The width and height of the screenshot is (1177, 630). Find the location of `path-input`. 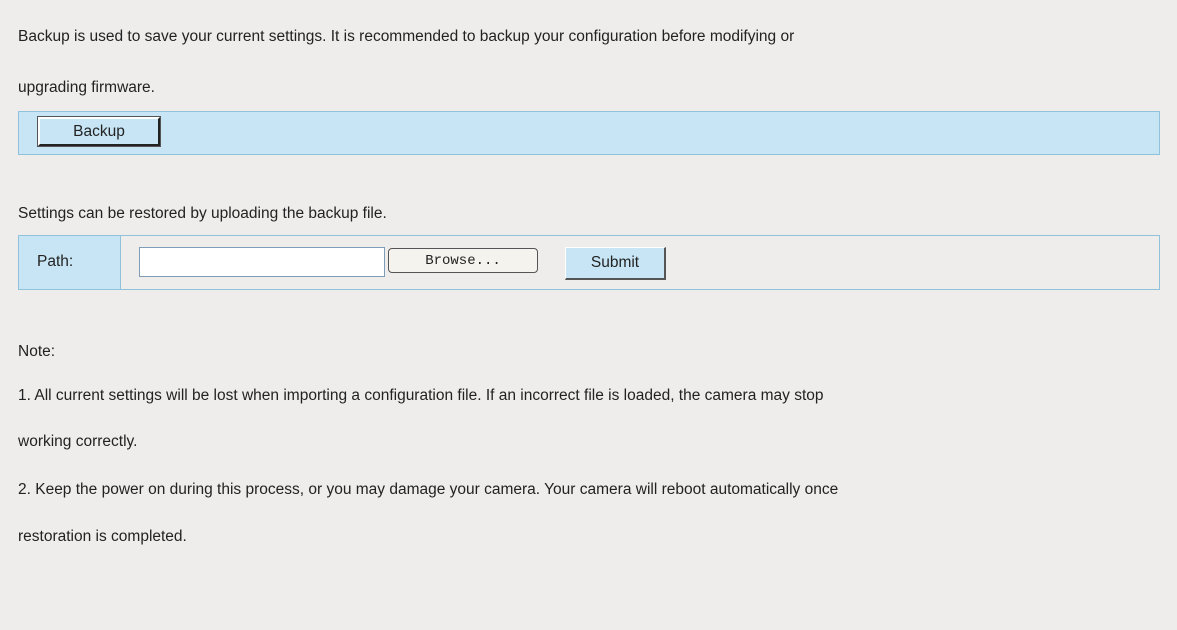

path-input is located at coordinates (262, 262).